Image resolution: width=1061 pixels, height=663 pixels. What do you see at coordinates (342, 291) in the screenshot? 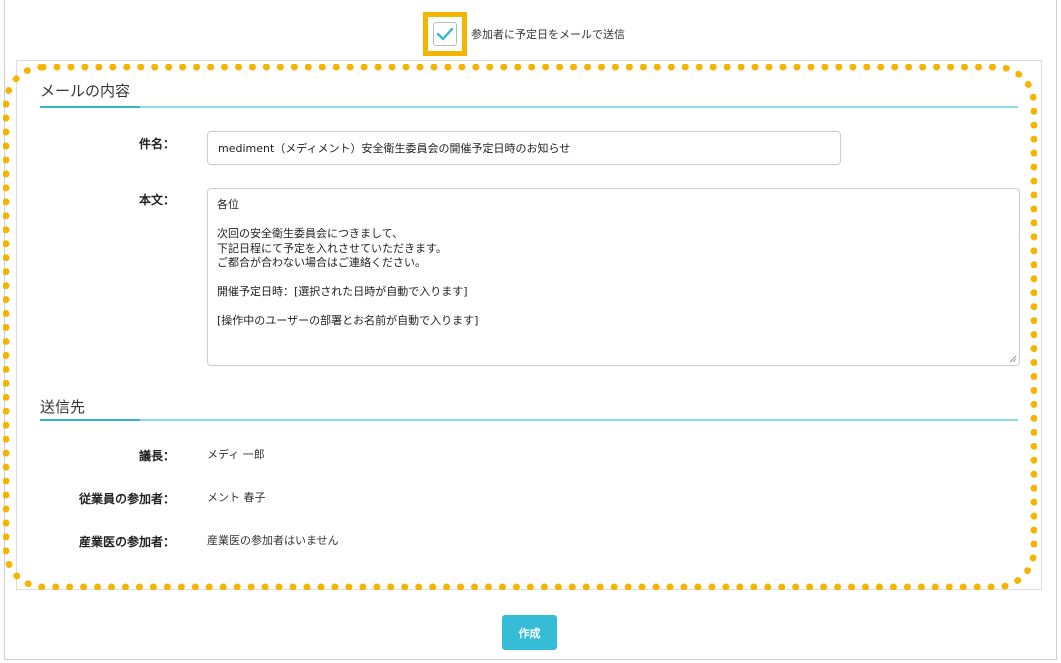
I see `body-line: 開催予定日時：[選択された日時が自動で入ります]` at bounding box center [342, 291].